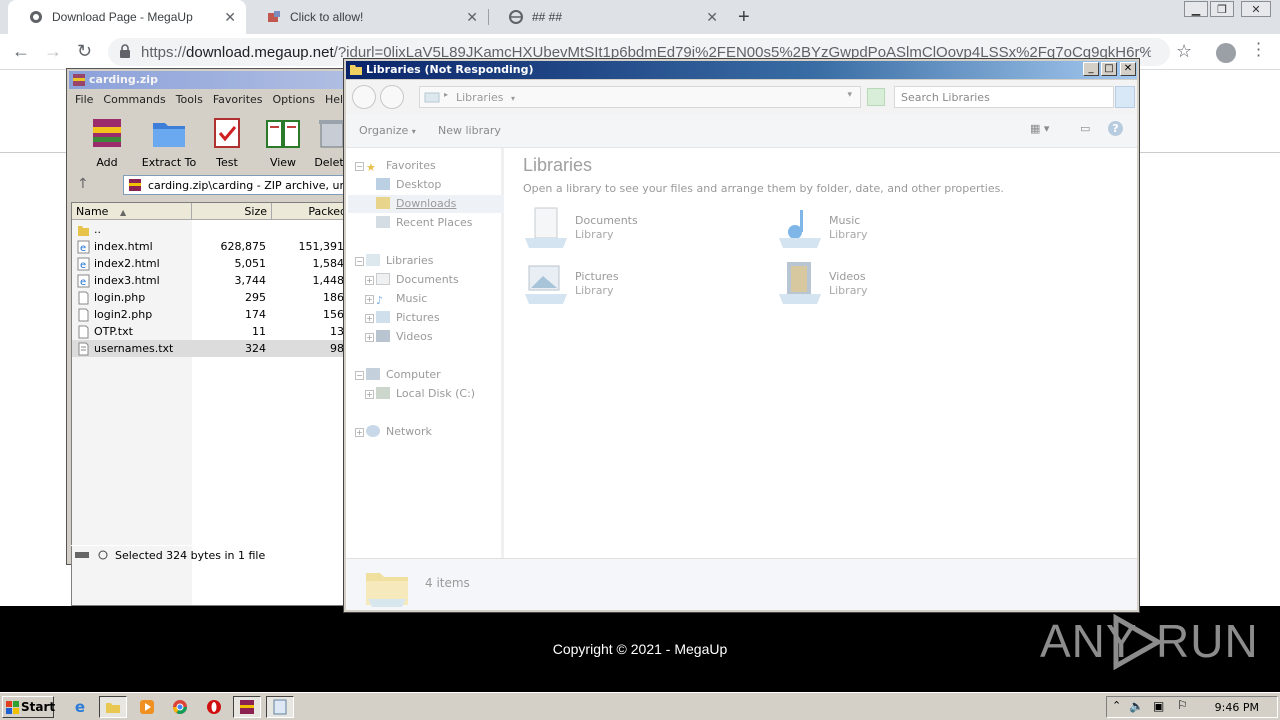  What do you see at coordinates (84, 99) in the screenshot?
I see `menu-file: File` at bounding box center [84, 99].